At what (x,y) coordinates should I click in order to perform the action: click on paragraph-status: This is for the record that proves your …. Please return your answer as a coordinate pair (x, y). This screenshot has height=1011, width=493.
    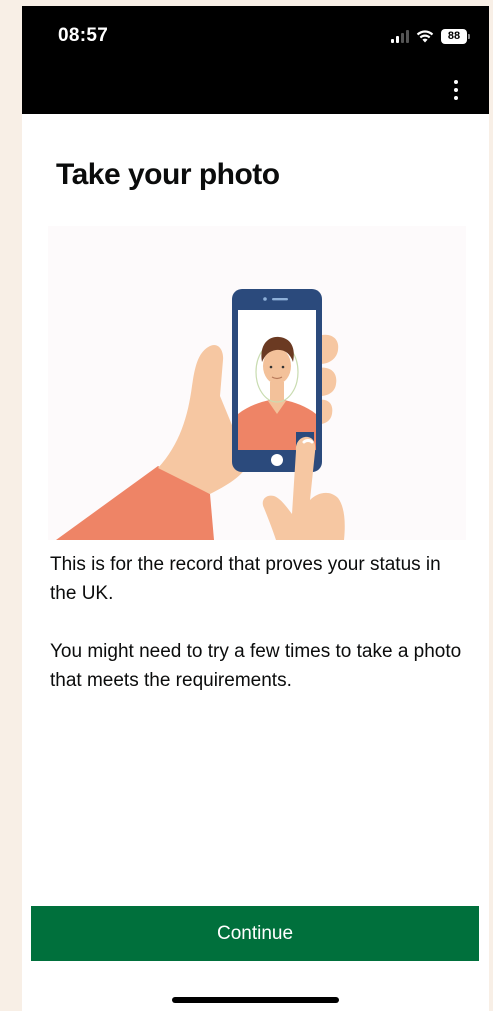
    Looking at the image, I should click on (245, 579).